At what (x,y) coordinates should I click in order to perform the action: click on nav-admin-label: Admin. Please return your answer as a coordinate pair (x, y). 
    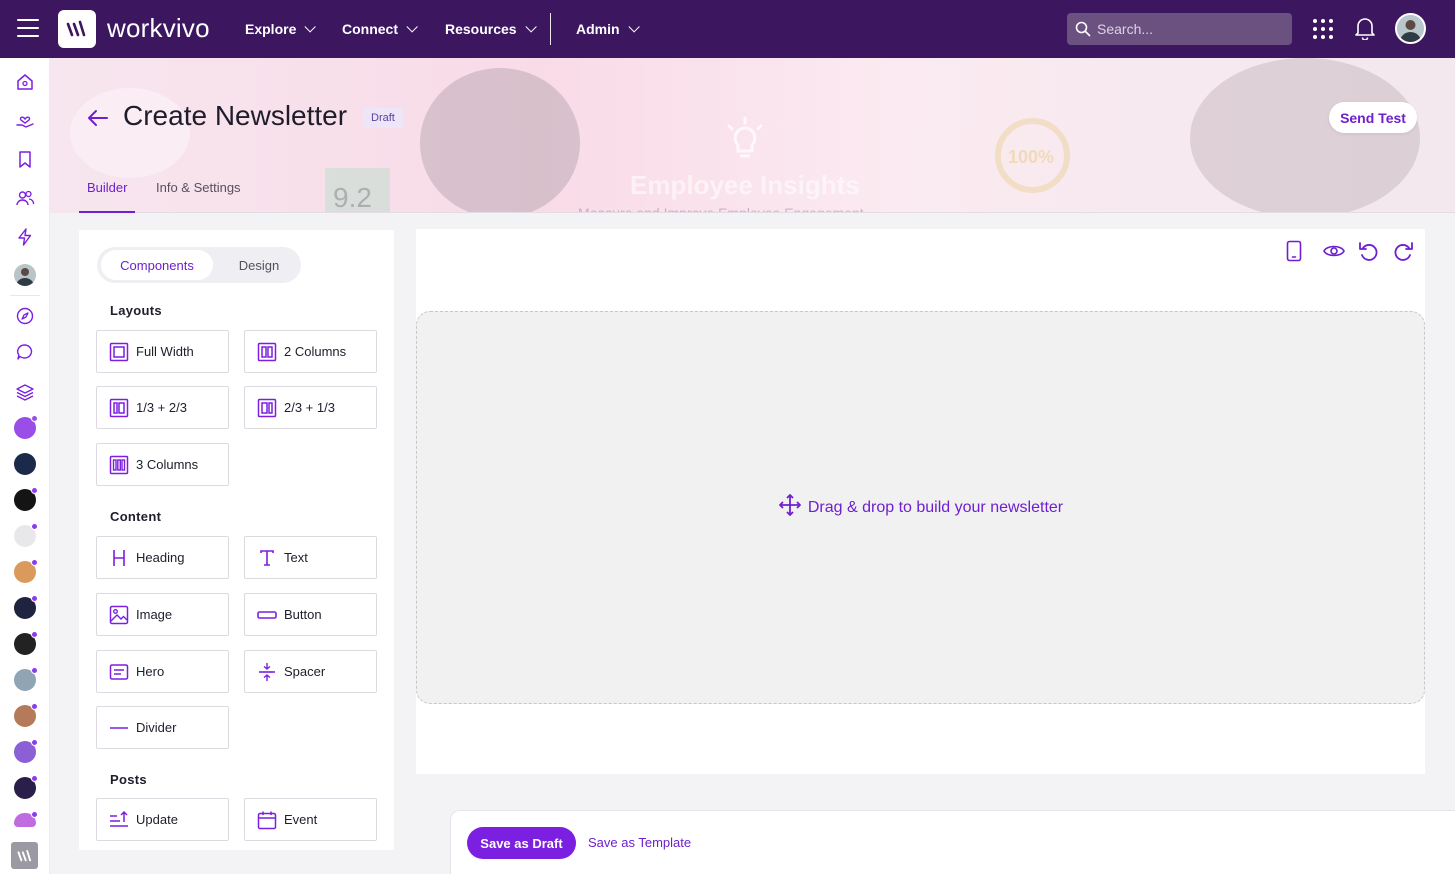
    Looking at the image, I should click on (598, 29).